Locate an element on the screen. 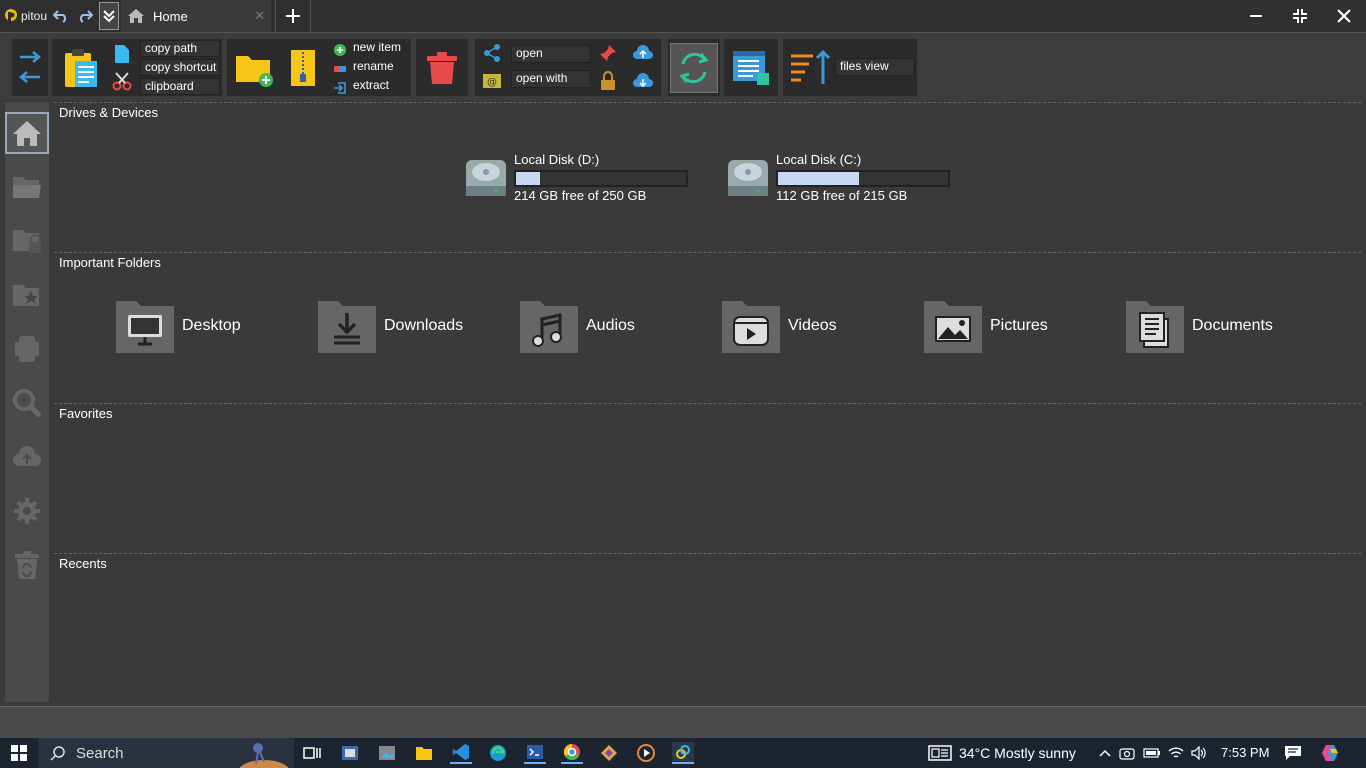 The width and height of the screenshot is (1366, 768). clipboard-button: clipboard is located at coordinates (180, 86).